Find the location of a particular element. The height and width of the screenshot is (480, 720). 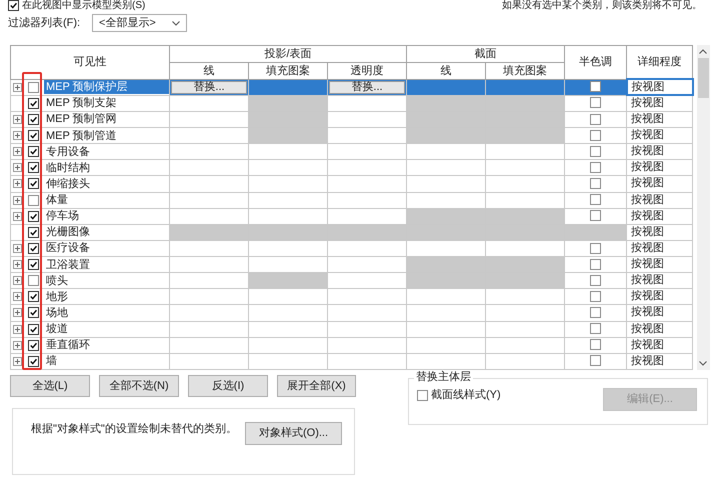

column-header: 可见性 is located at coordinates (90, 63).